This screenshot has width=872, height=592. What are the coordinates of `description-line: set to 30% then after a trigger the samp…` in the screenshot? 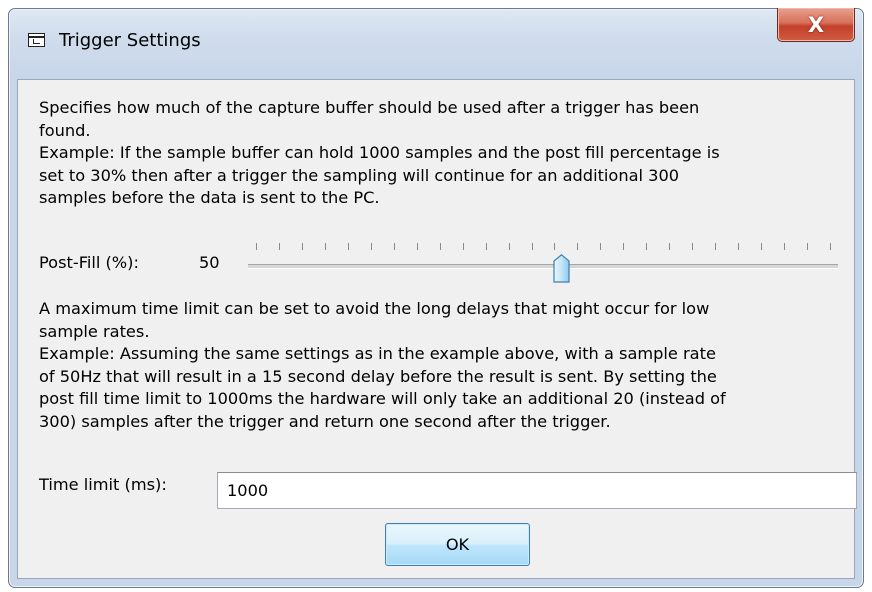 It's located at (359, 175).